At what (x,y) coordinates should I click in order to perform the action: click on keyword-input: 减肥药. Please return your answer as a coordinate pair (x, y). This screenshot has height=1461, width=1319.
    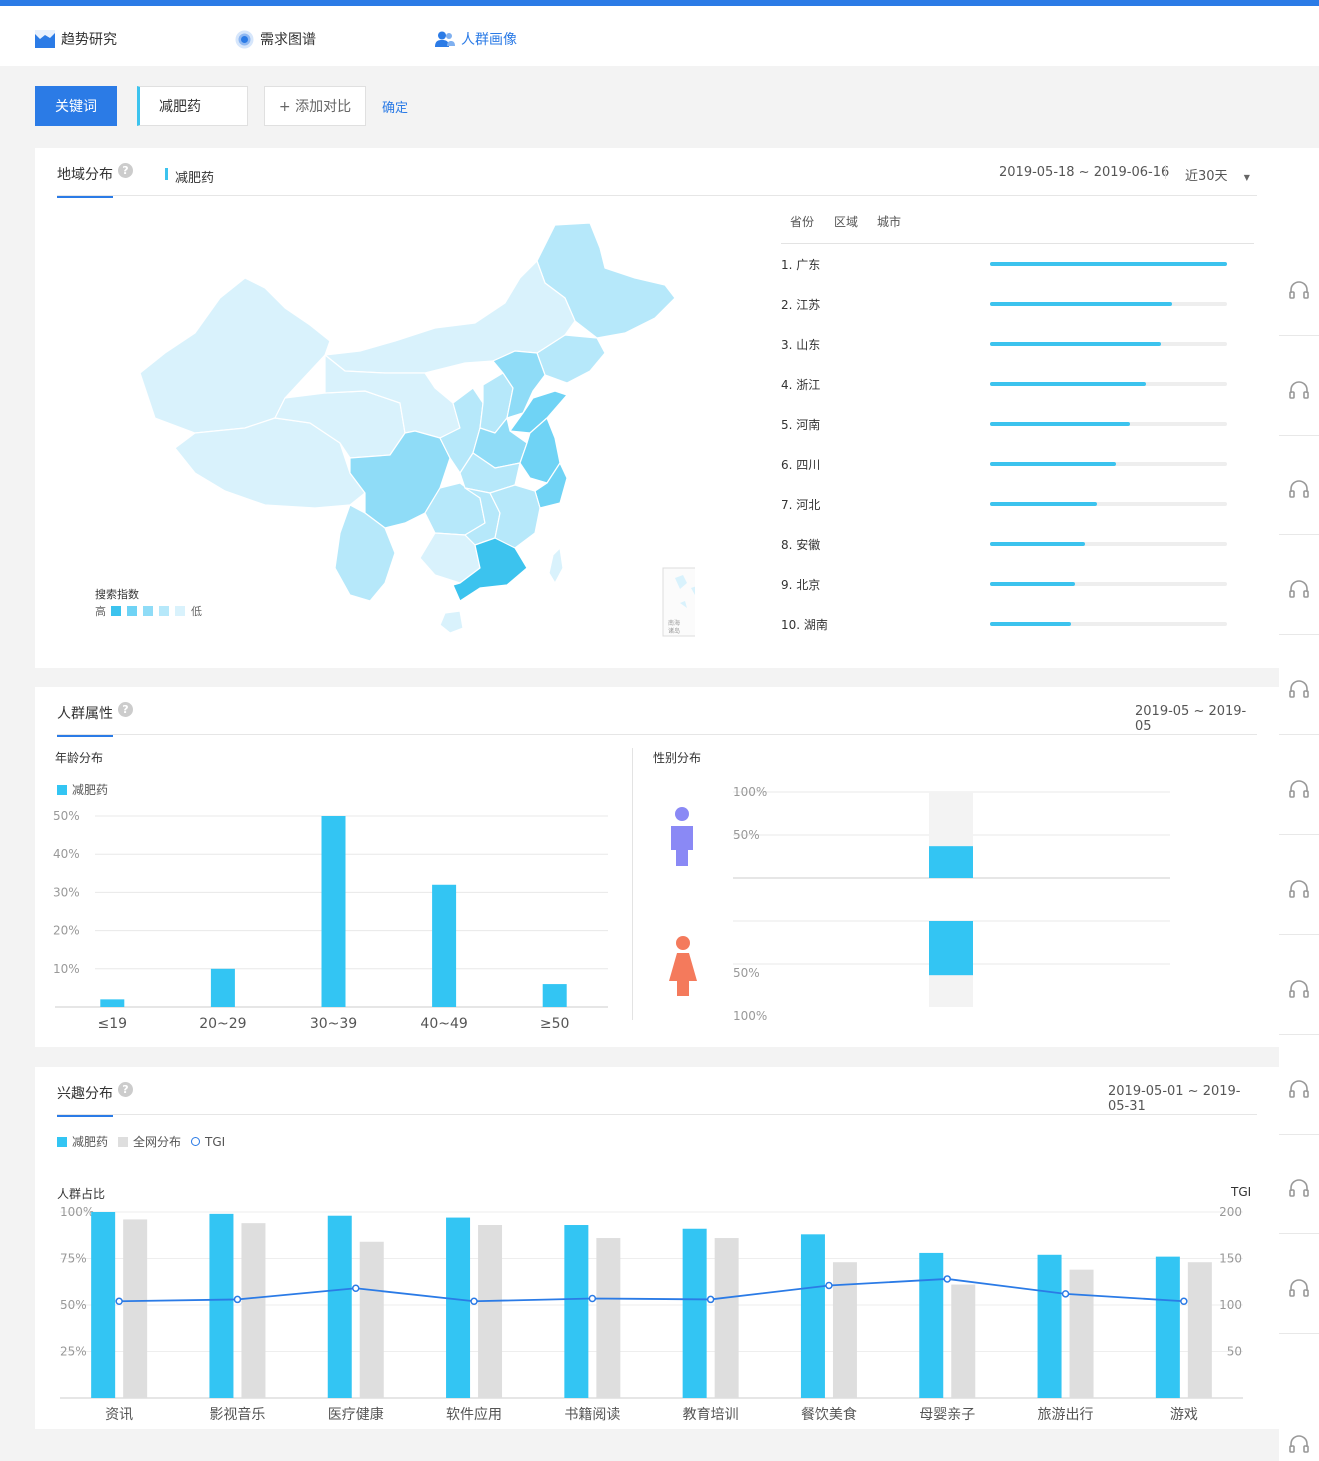
    Looking at the image, I should click on (192, 106).